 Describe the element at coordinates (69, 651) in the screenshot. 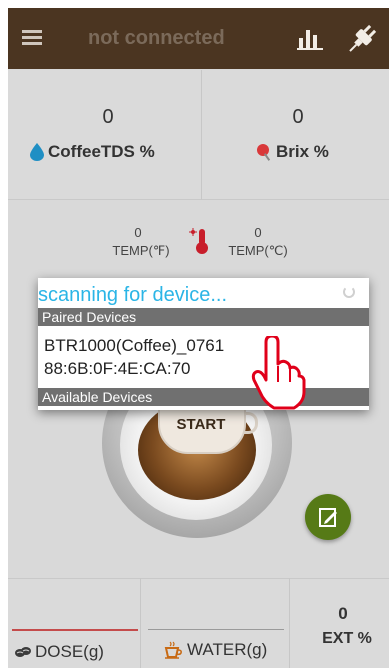

I see `dose-label: DOSE(g)` at that location.